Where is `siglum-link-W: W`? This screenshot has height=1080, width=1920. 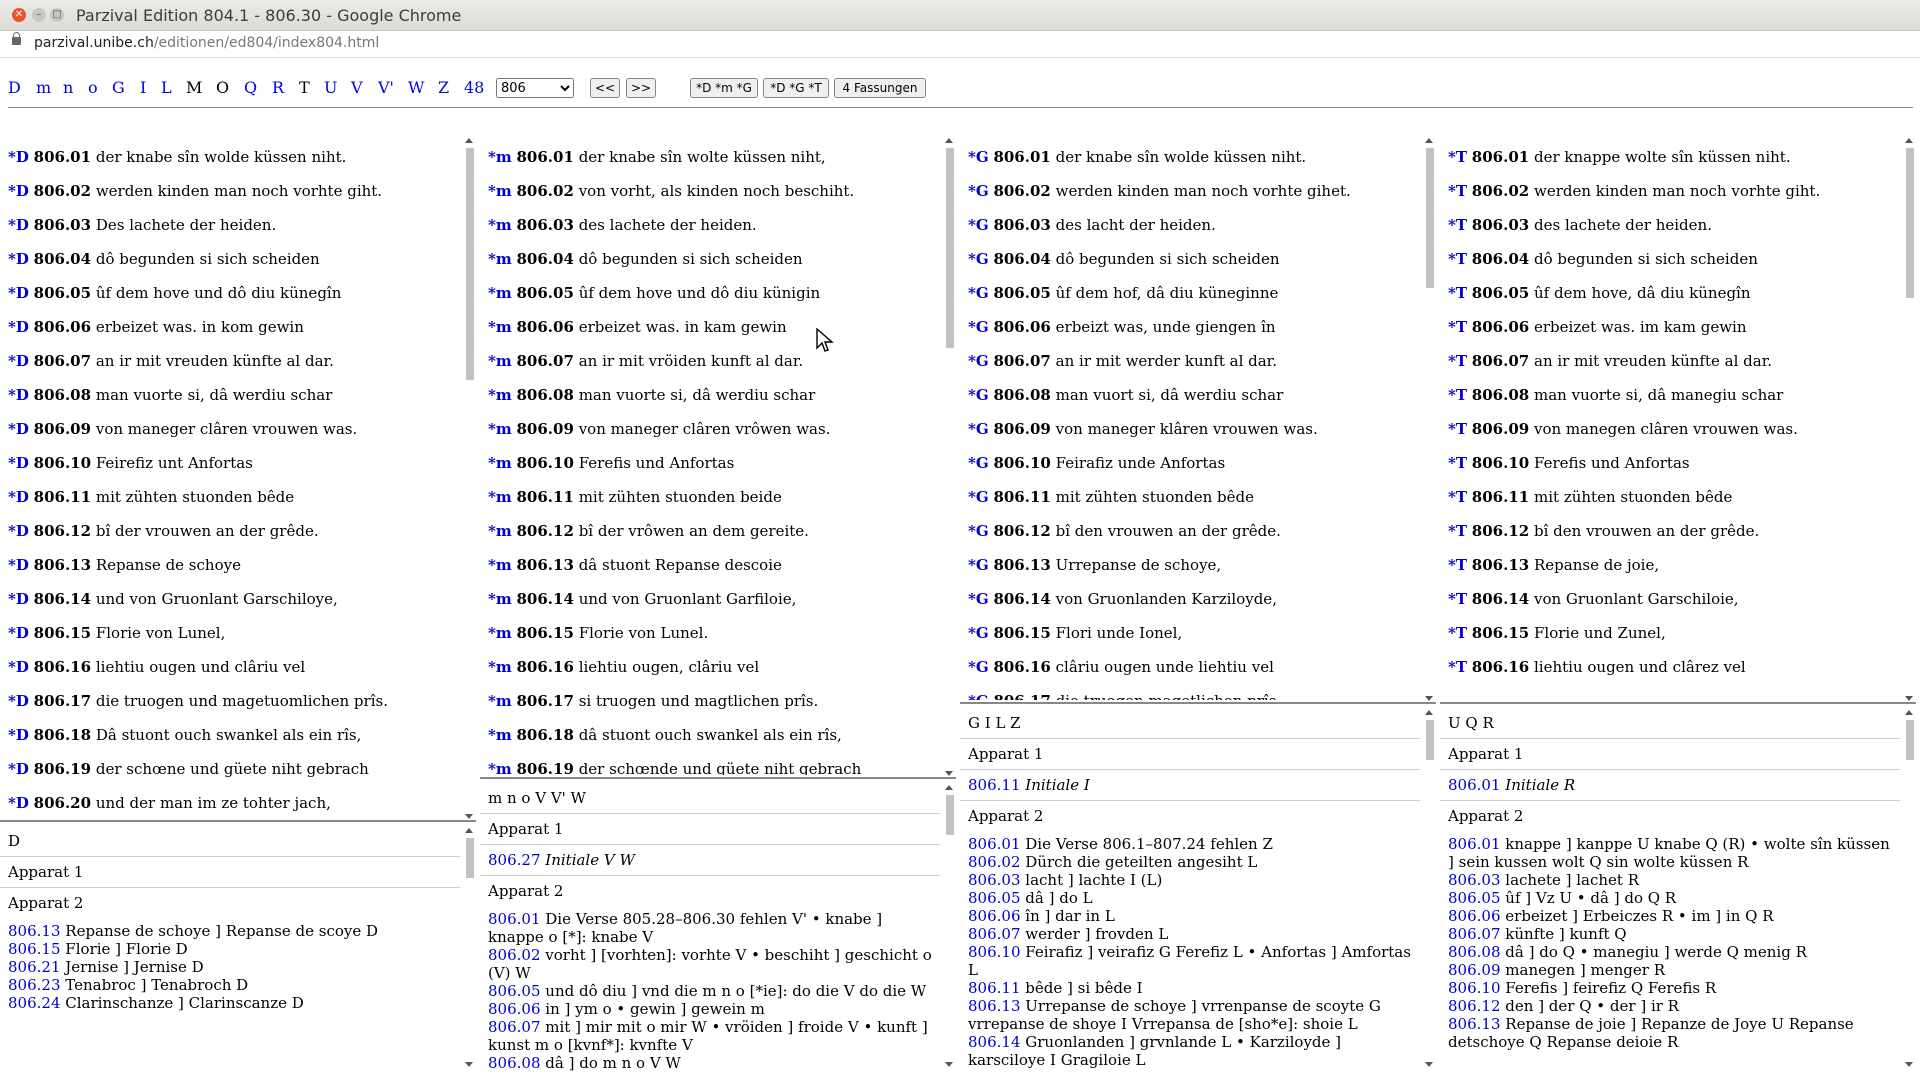 siglum-link-W: W is located at coordinates (416, 87).